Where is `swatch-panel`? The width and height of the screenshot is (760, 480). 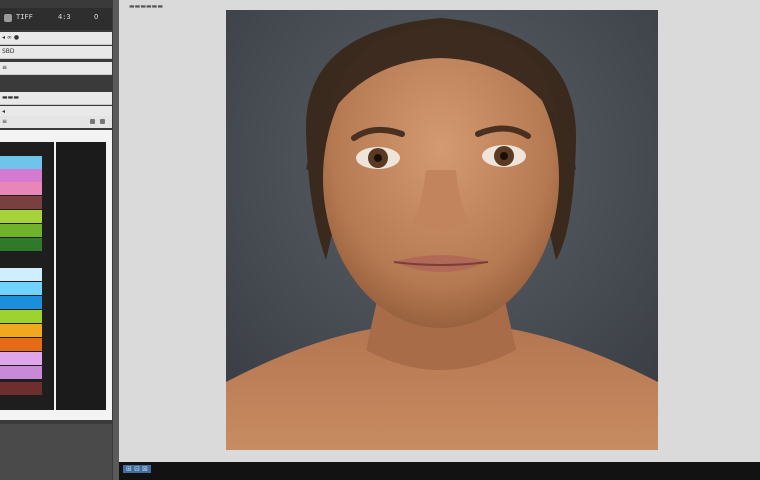
swatch-panel is located at coordinates (56, 275).